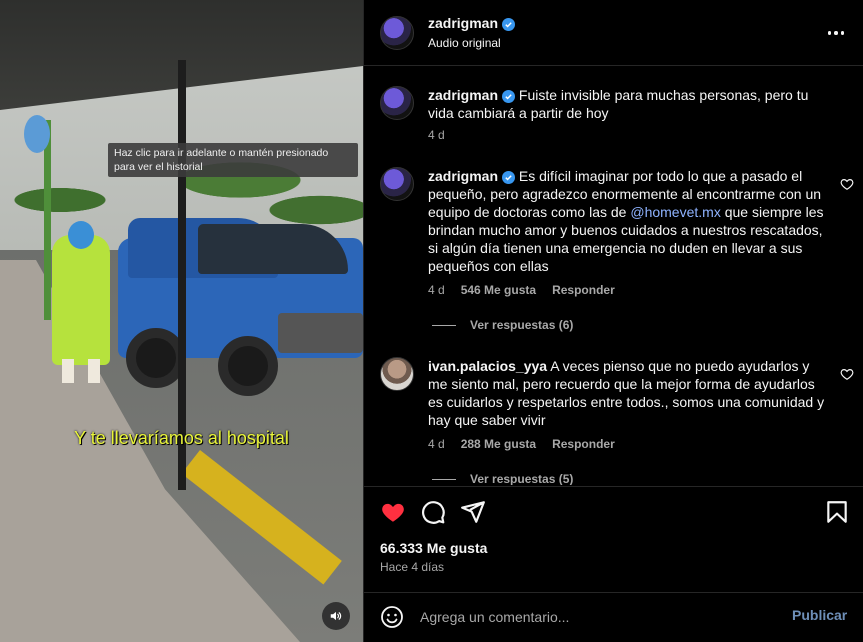 The height and width of the screenshot is (642, 863). I want to click on view-replies-button: Ver respuestas (6), so click(502, 325).